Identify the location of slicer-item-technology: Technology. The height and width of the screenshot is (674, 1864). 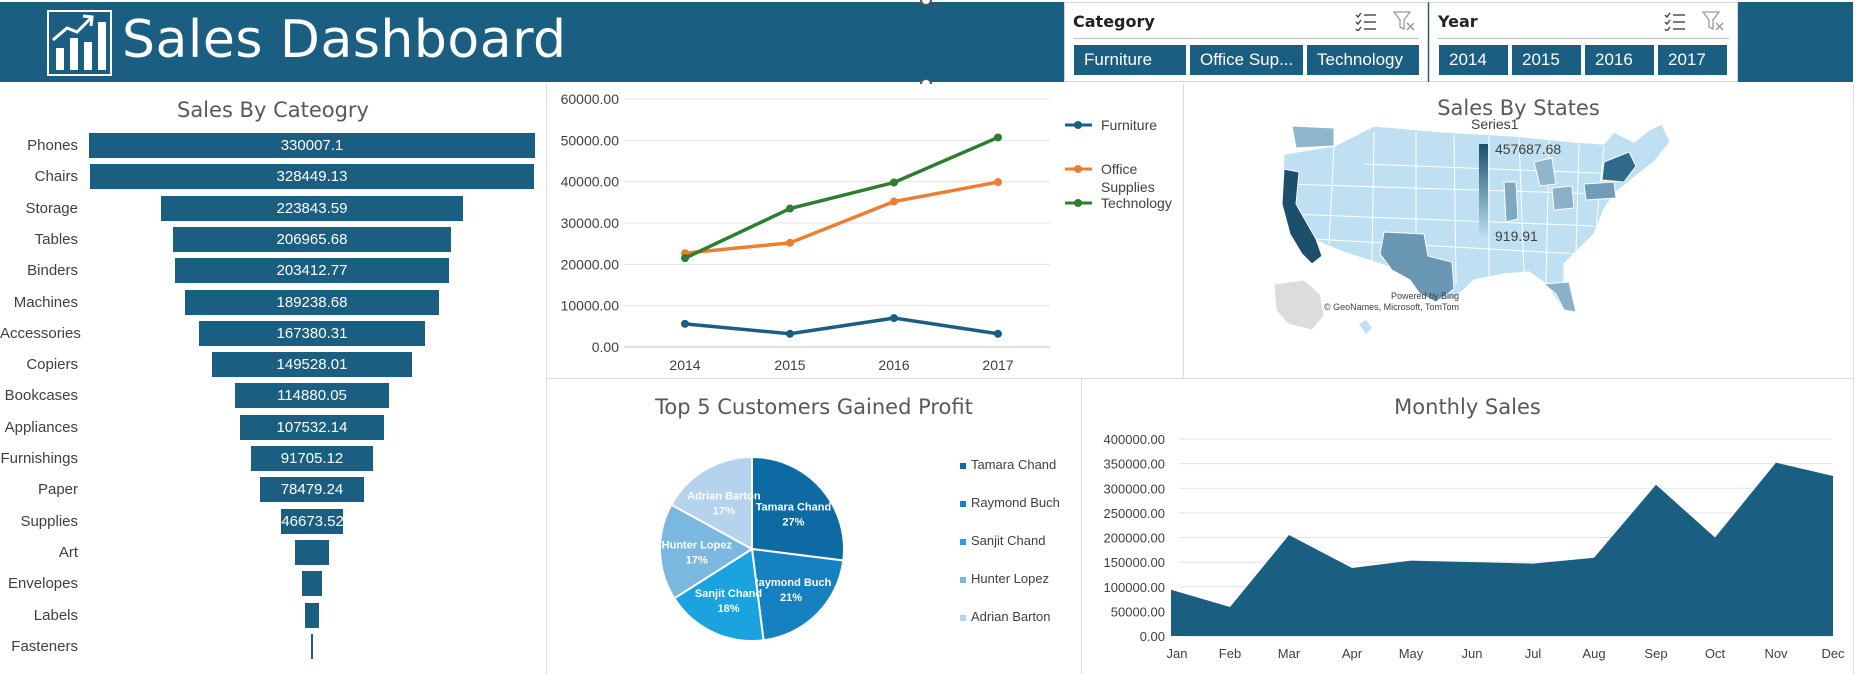
(1363, 60).